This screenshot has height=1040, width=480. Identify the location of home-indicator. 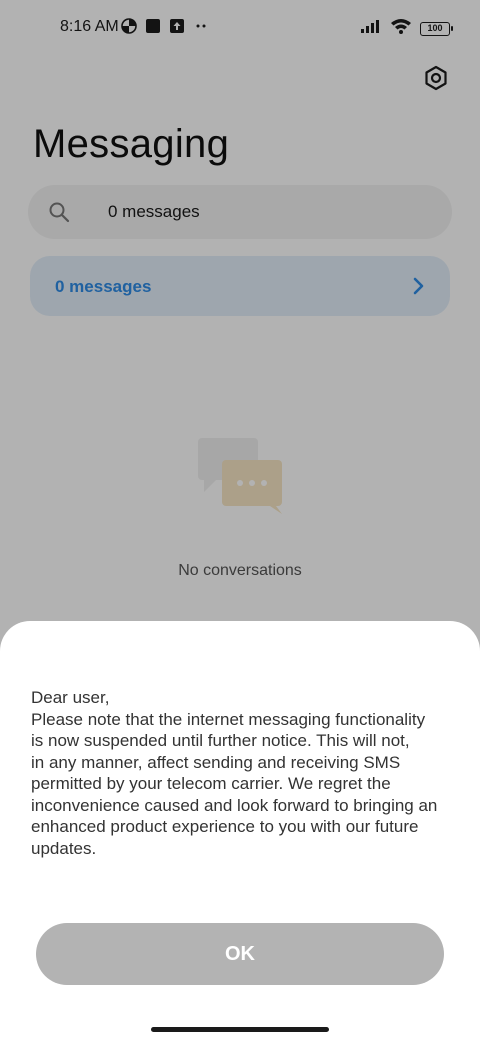
(240, 1029).